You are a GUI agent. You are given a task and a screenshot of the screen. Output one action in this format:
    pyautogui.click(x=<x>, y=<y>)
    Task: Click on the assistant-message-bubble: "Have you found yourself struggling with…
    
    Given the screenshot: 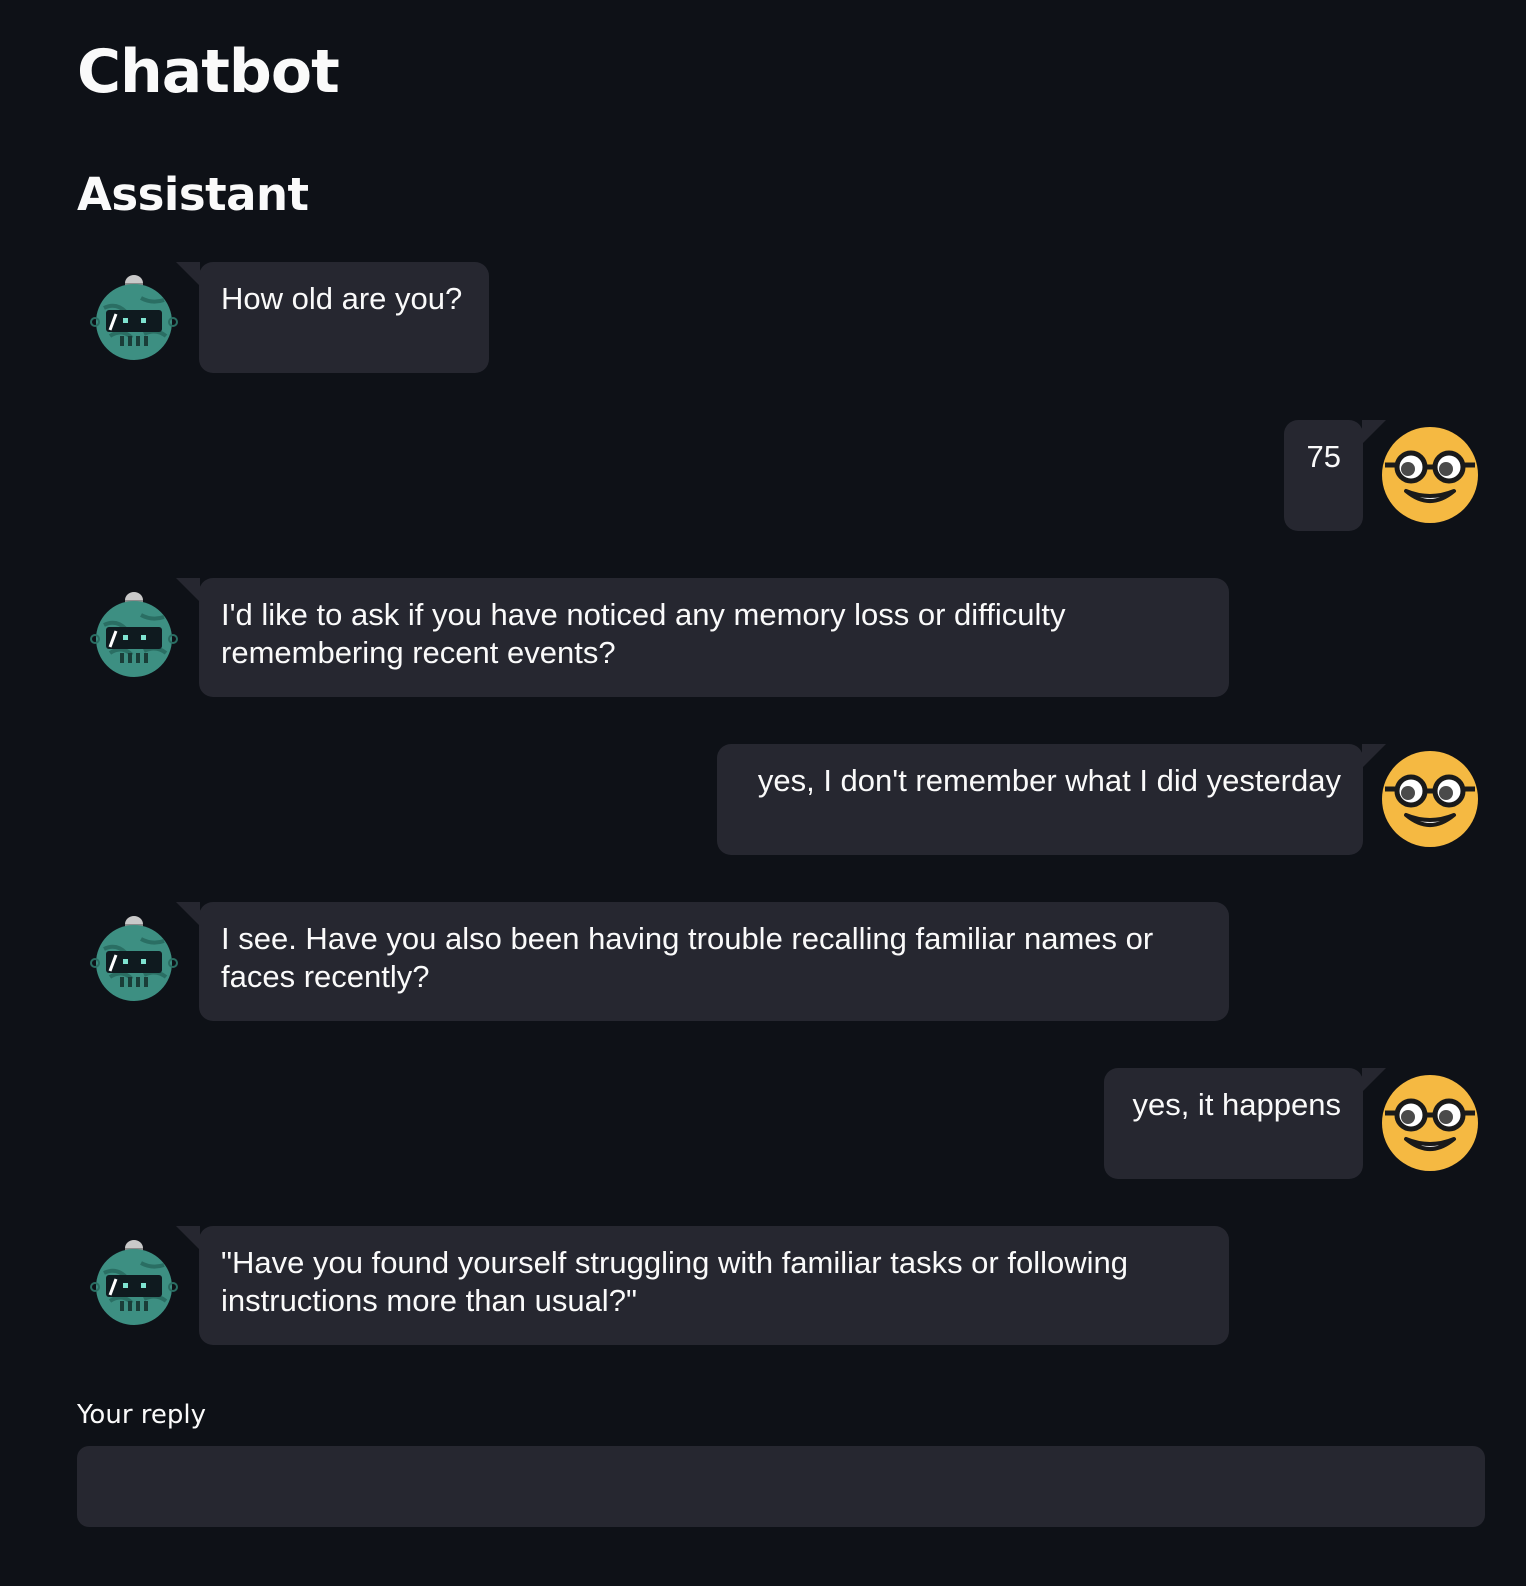 What is the action you would take?
    pyautogui.click(x=702, y=1285)
    